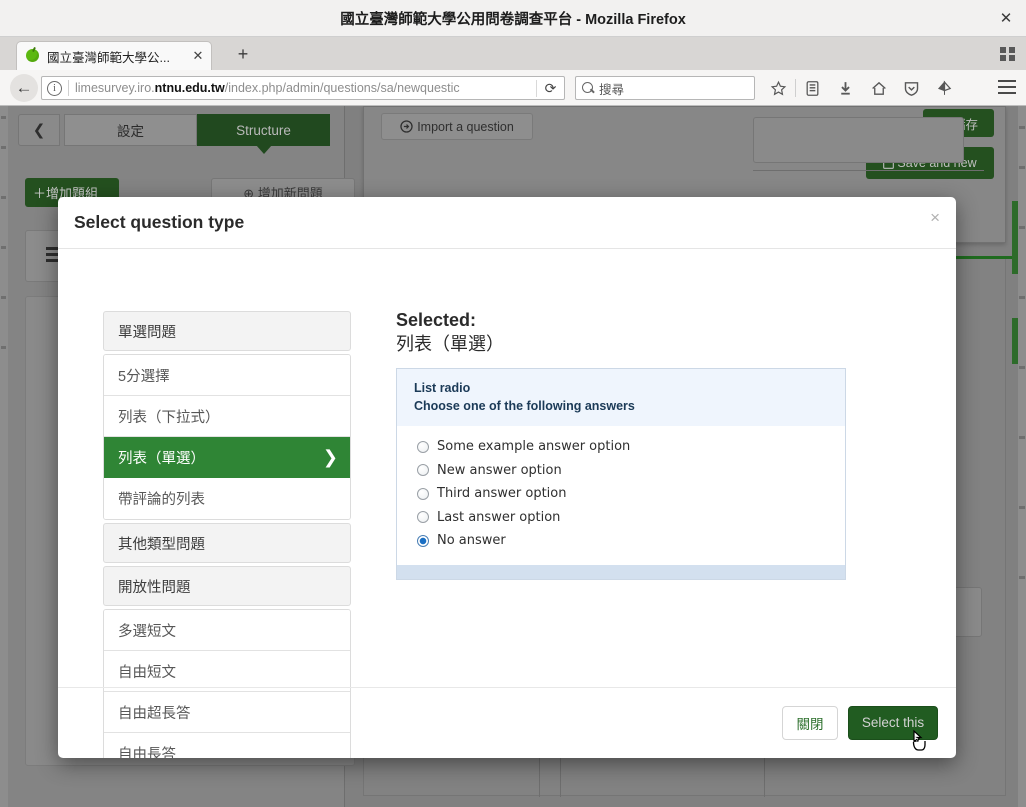 The width and height of the screenshot is (1026, 807). Describe the element at coordinates (534, 447) in the screenshot. I see `preview-option-label: Some example answer option` at that location.